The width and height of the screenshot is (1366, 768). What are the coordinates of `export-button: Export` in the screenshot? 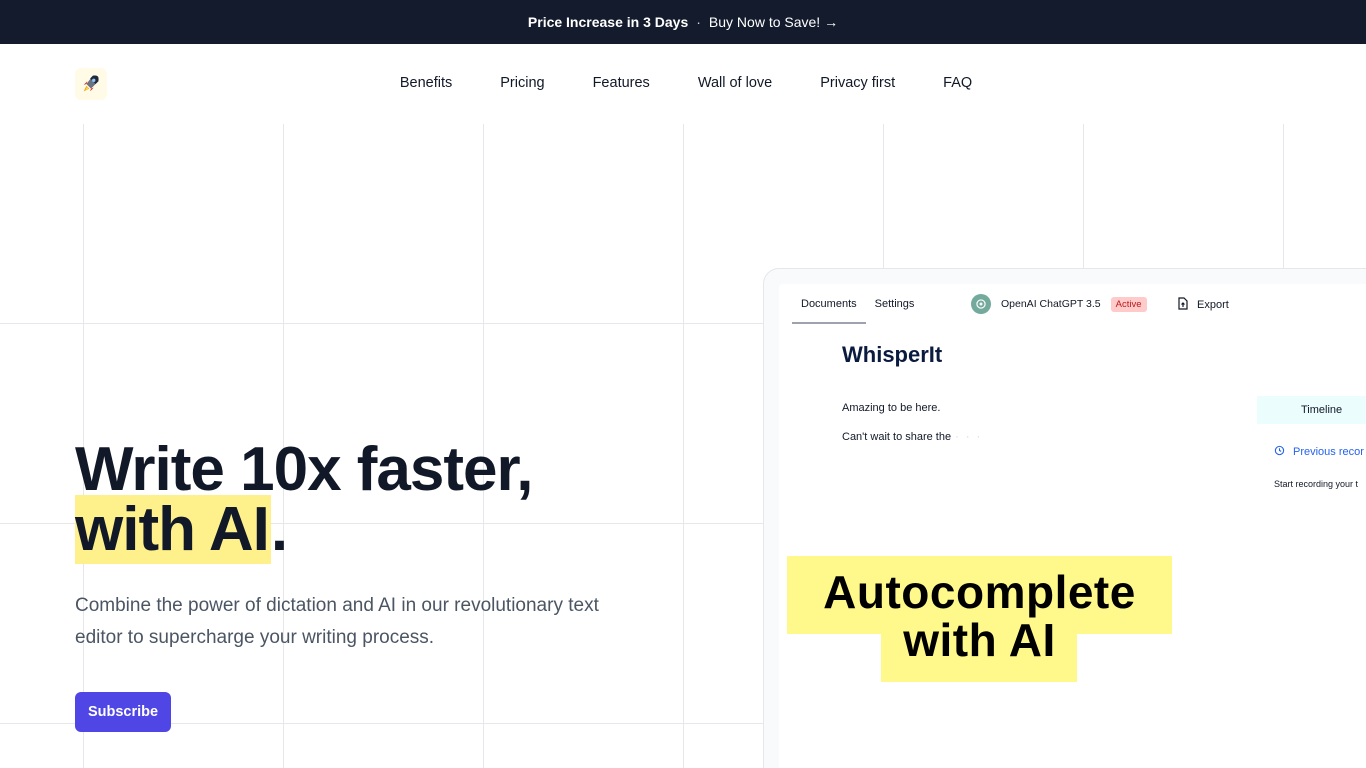 It's located at (1203, 305).